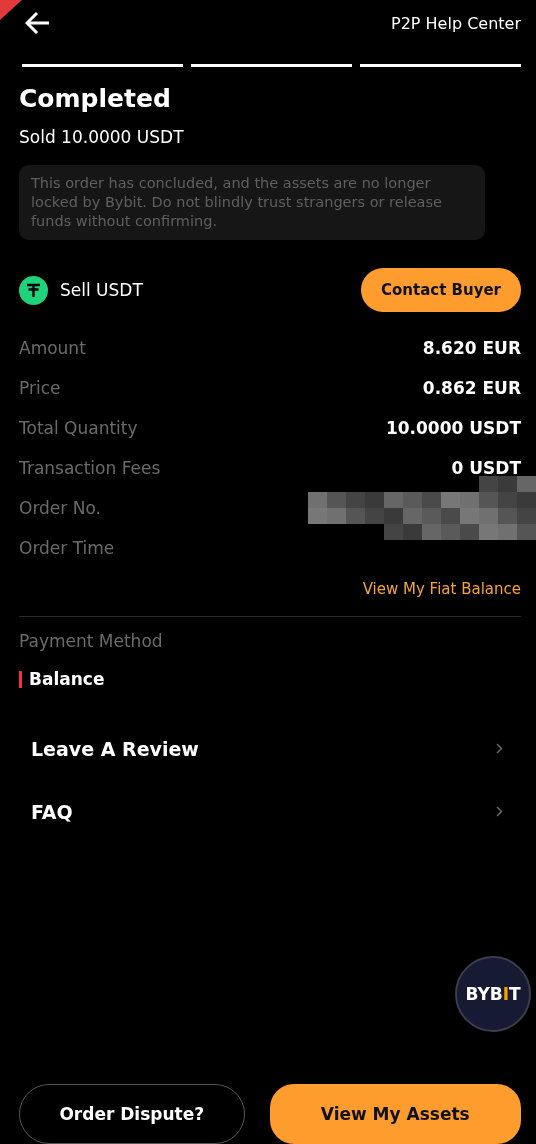 The image size is (536, 1144). What do you see at coordinates (471, 388) in the screenshot?
I see `detail-value: 0.862 EUR` at bounding box center [471, 388].